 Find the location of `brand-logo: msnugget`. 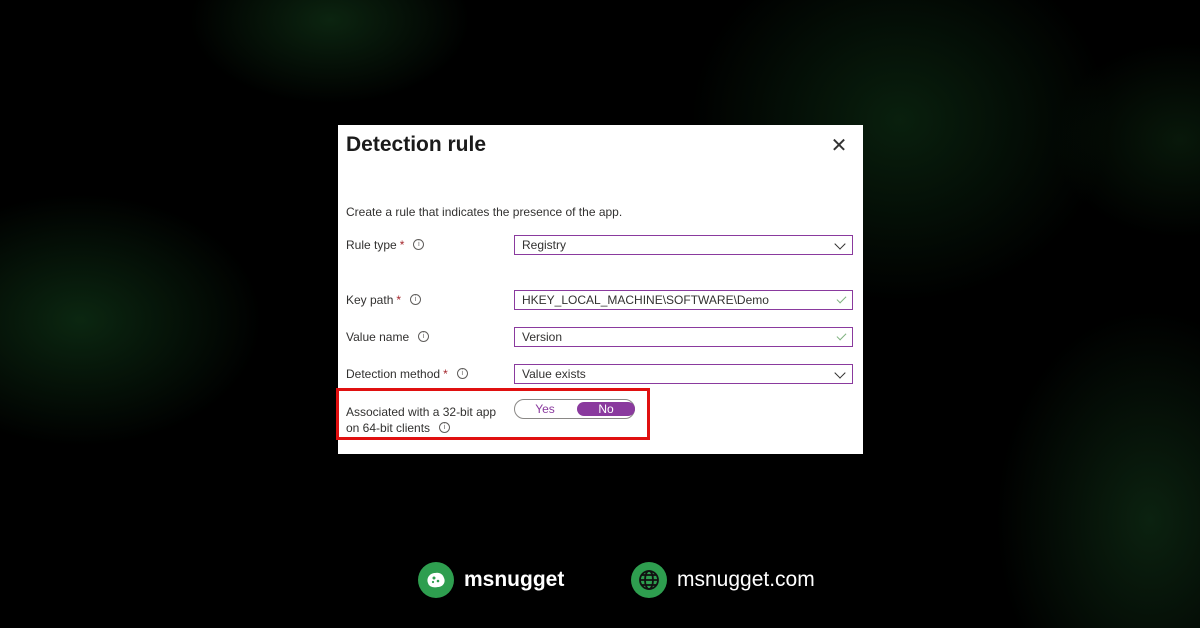

brand-logo: msnugget is located at coordinates (491, 580).